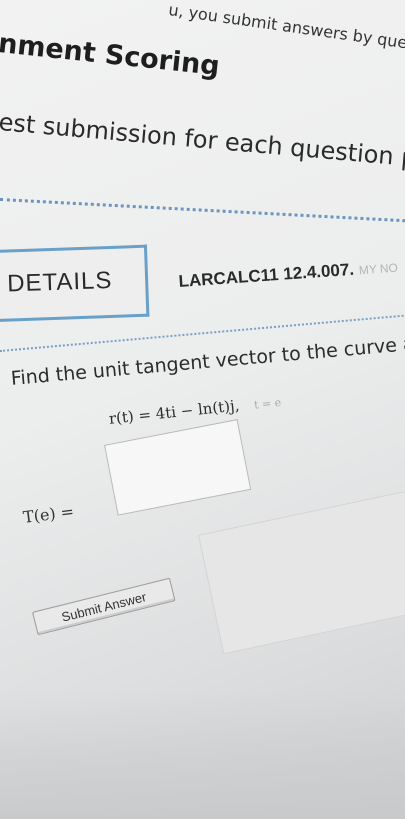 The image size is (405, 819). What do you see at coordinates (286, 27) in the screenshot?
I see `submission-note: u, you submit answers by questi` at bounding box center [286, 27].